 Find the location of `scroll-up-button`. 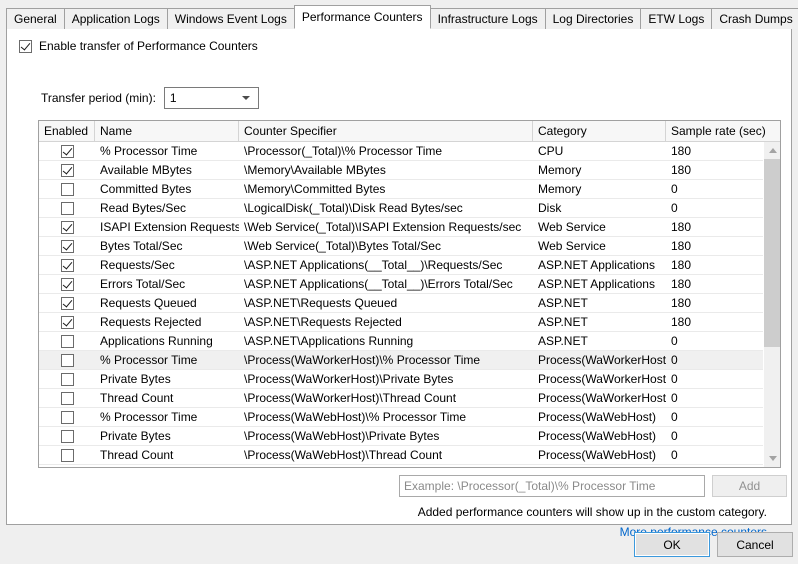

scroll-up-button is located at coordinates (772, 150).